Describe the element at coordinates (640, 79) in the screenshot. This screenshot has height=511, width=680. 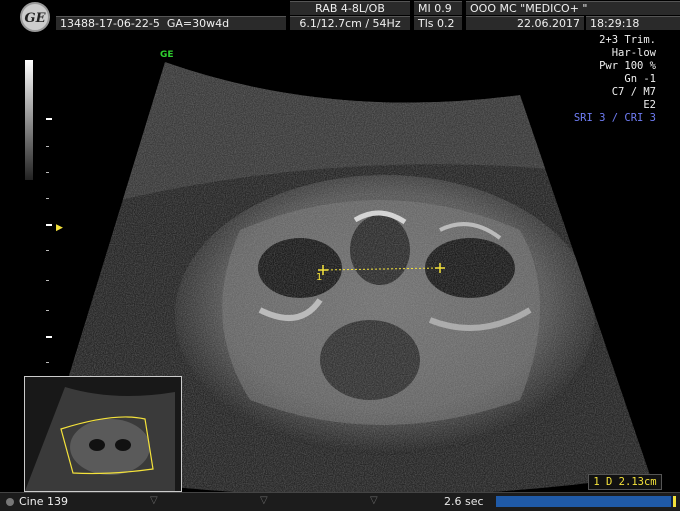
I see `gain-label: Gn -1` at that location.